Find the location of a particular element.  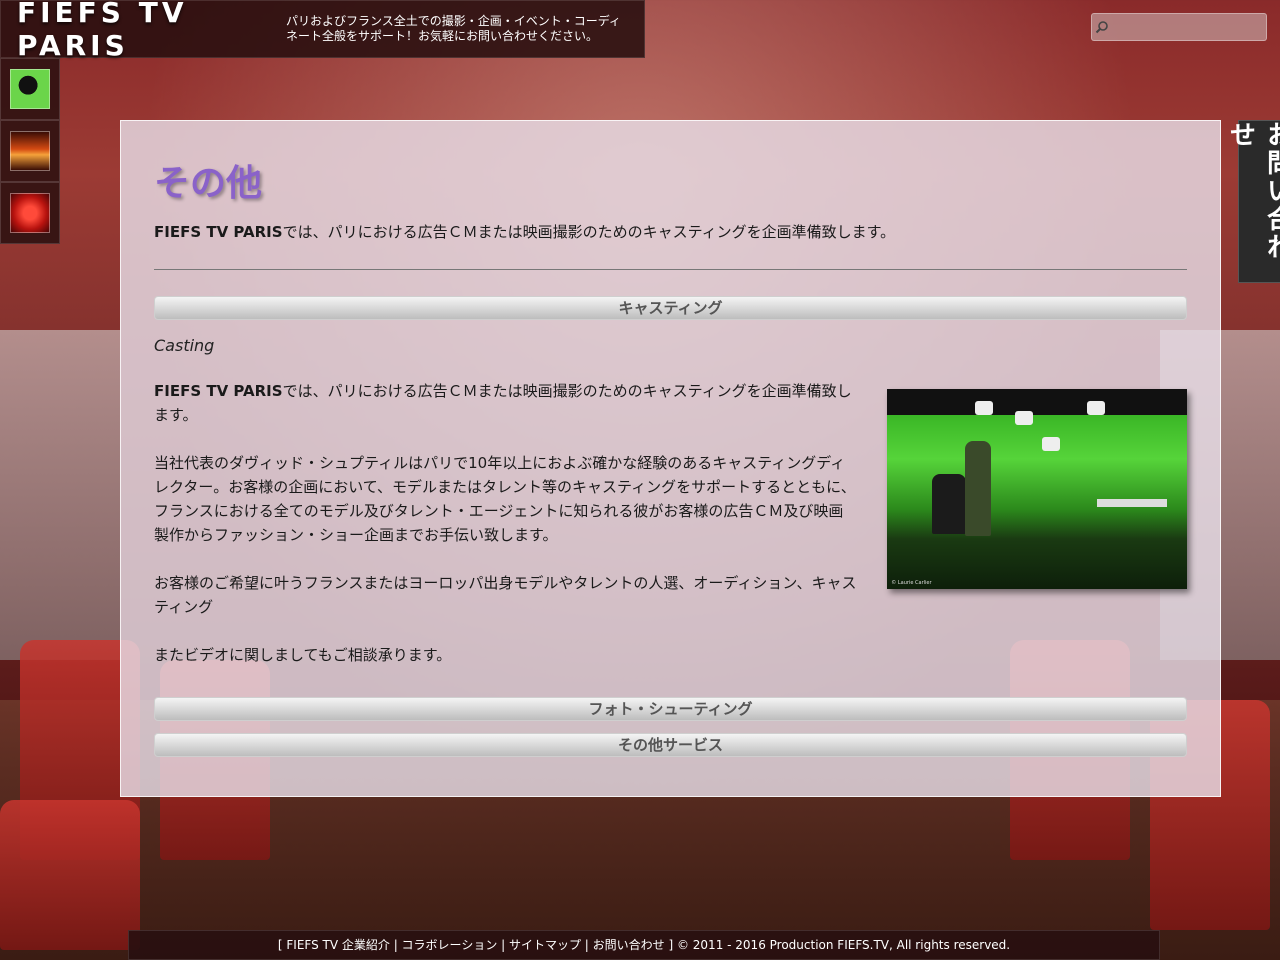

background-window-left is located at coordinates (60, 495).